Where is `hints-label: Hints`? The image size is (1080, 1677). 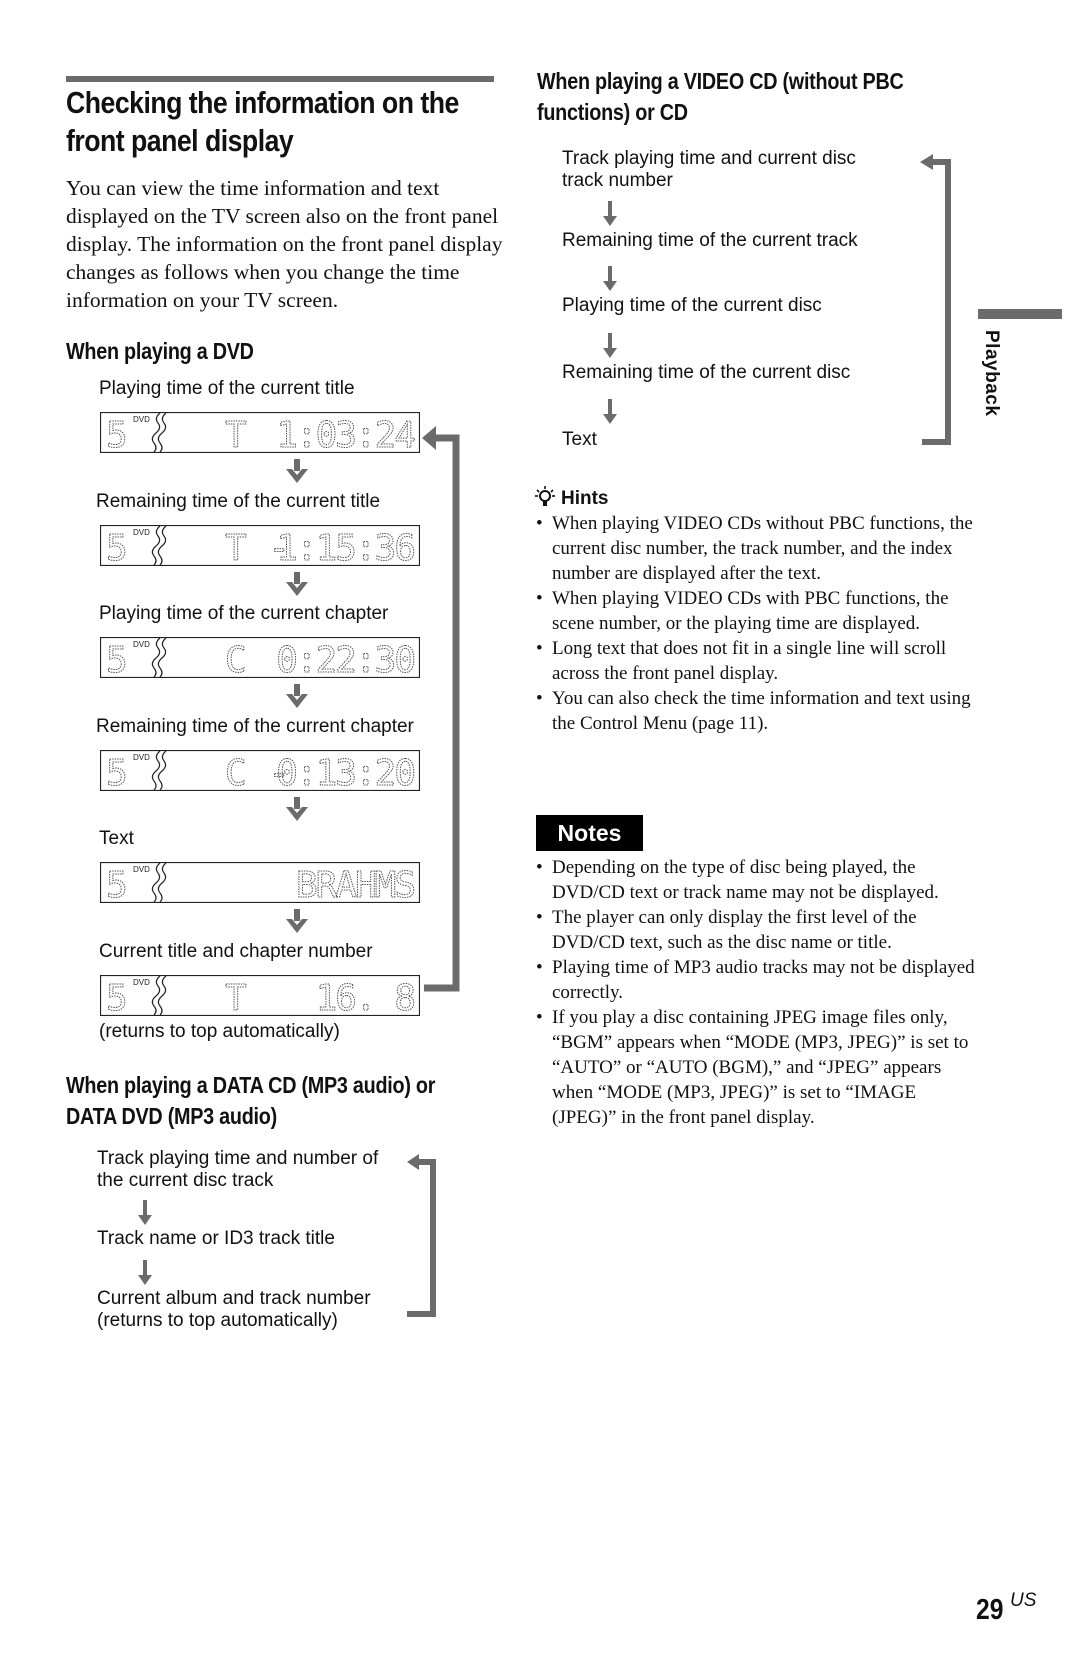
hints-label: Hints is located at coordinates (585, 498).